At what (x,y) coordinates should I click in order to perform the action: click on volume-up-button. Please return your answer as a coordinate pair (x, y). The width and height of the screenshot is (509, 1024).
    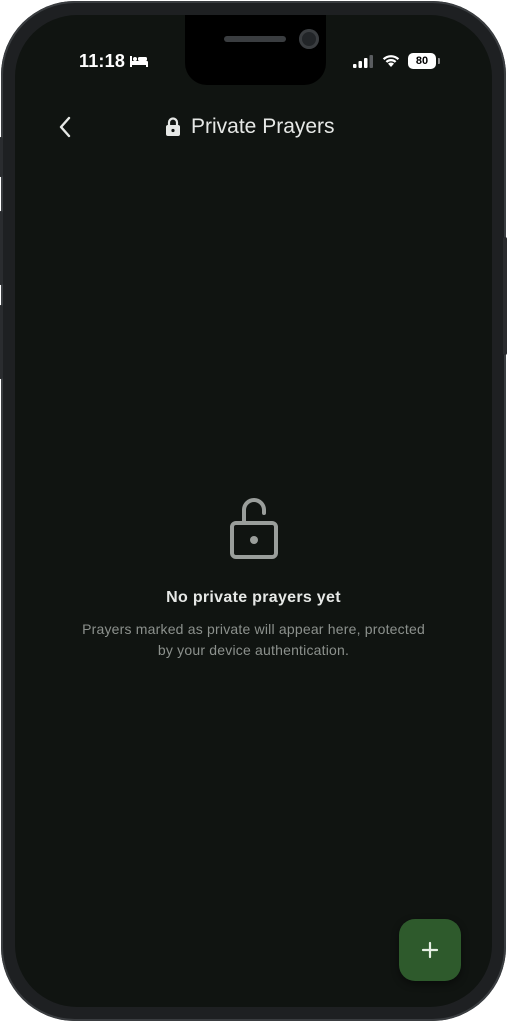
    Looking at the image, I should click on (1, 248).